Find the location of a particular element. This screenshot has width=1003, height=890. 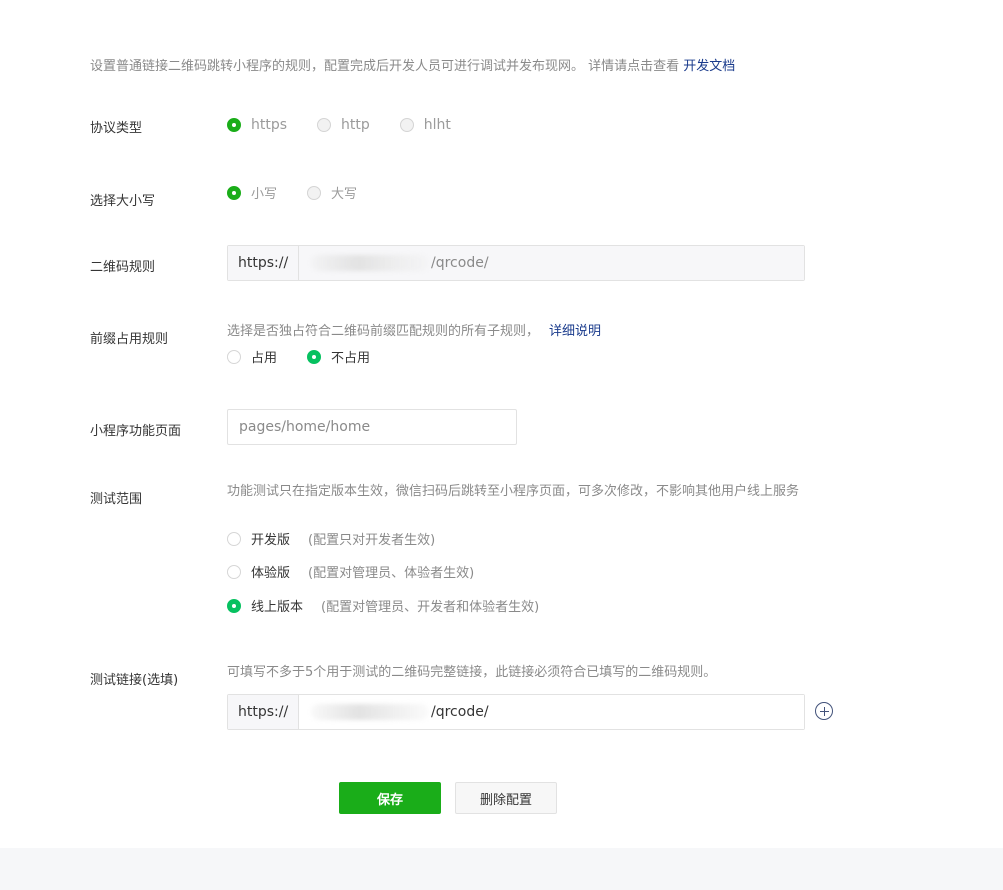

scope-option-hint: (配置只对开发者生效) is located at coordinates (372, 540).